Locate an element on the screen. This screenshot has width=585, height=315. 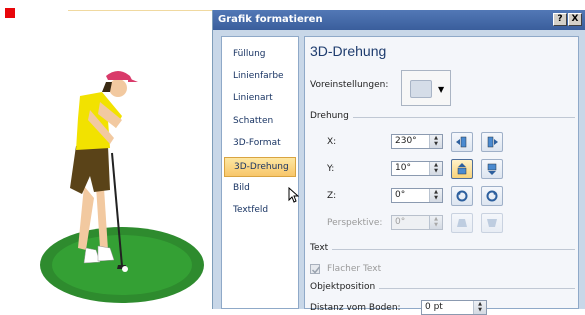
z-rotation-value: 0° is located at coordinates (400, 195).